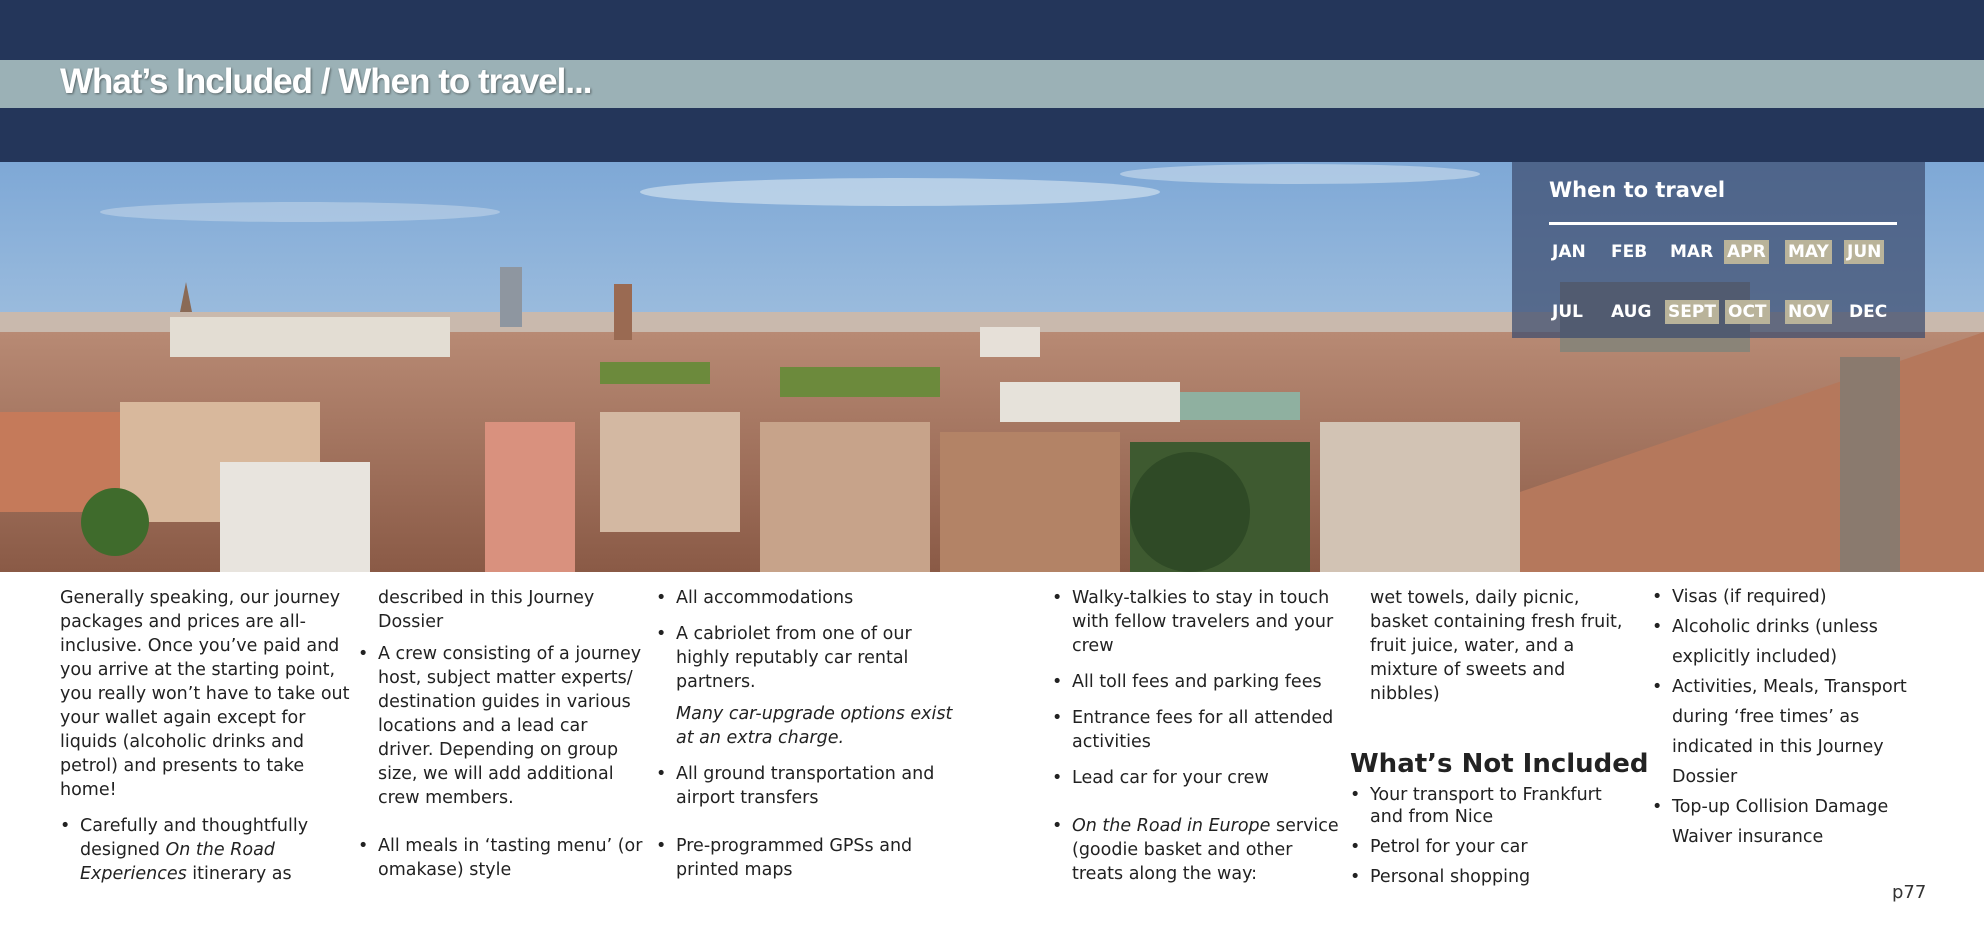 The image size is (1984, 945). I want to click on not-included-item: Personal shopping, so click(1495, 877).